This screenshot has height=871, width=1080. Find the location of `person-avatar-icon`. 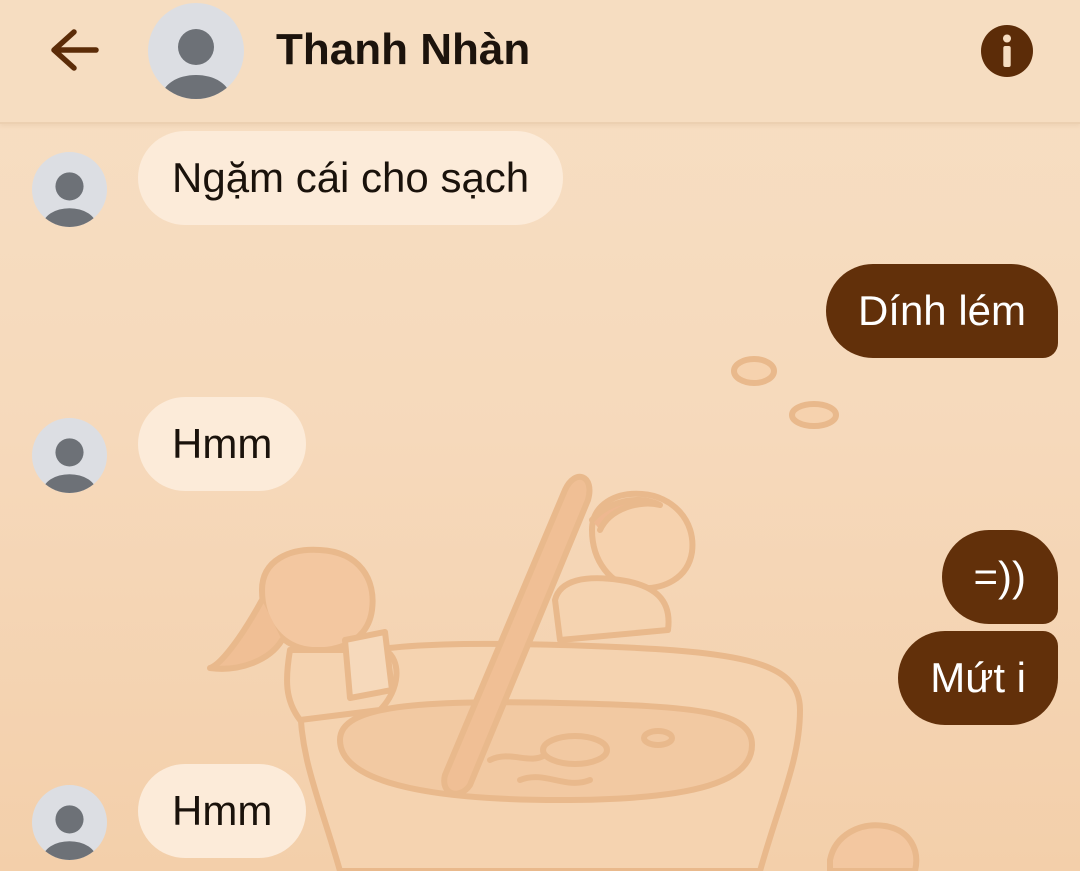

person-avatar-icon is located at coordinates (196, 51).